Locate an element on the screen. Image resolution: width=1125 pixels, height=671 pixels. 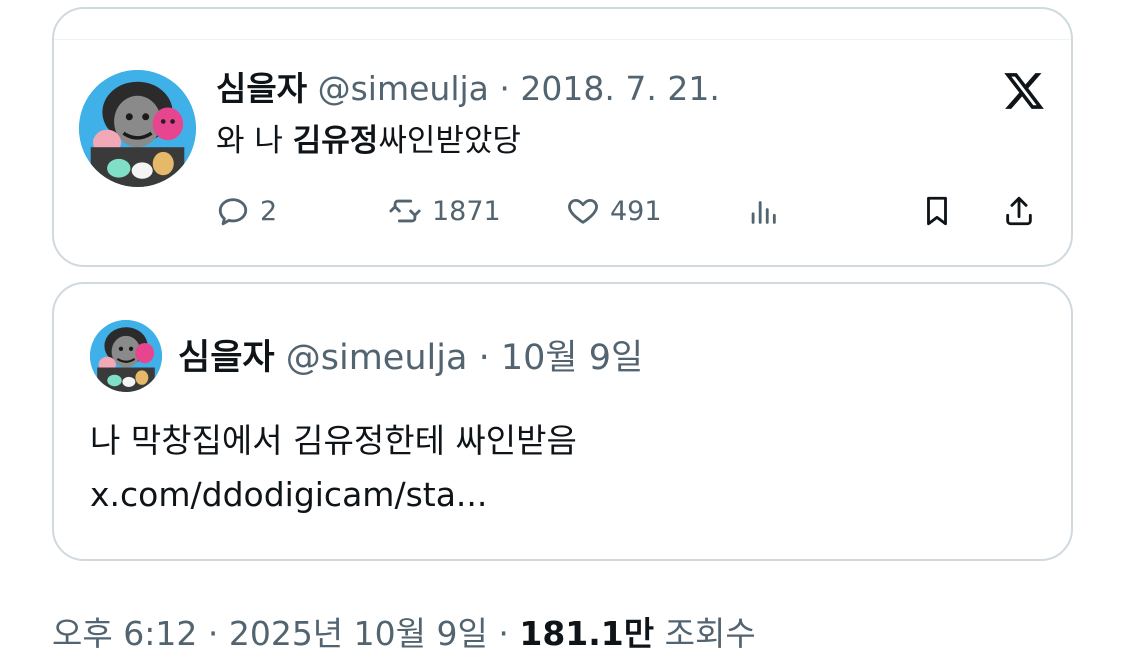
views-count: 181.1만 is located at coordinates (587, 633).